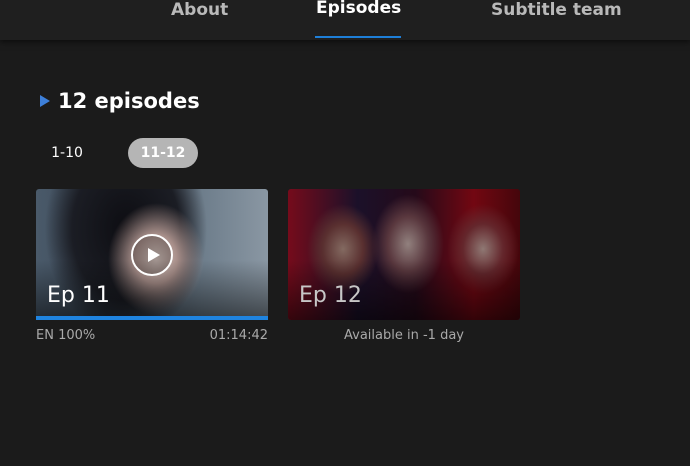  Describe the element at coordinates (67, 153) in the screenshot. I see `range-button-1-10: 1-10` at that location.